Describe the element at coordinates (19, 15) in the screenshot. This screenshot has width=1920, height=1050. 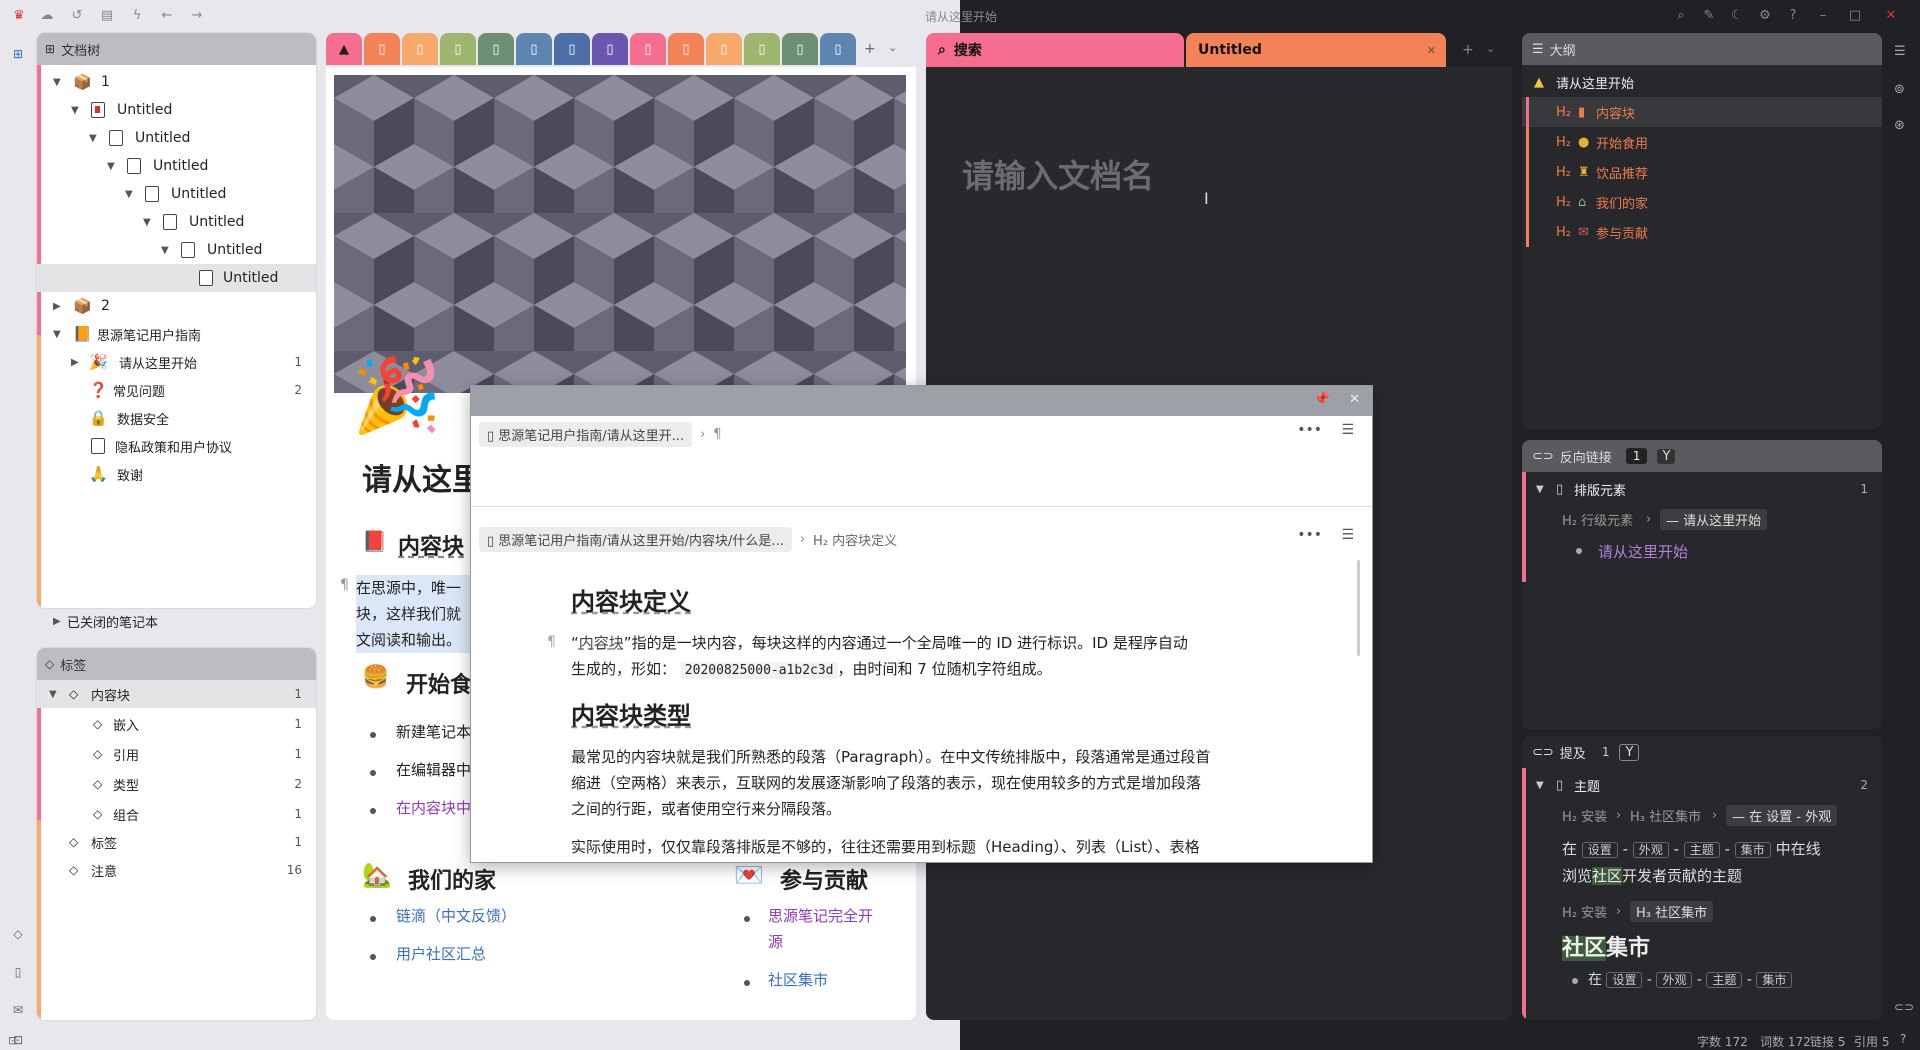
I see `crown-icon: ♛` at that location.